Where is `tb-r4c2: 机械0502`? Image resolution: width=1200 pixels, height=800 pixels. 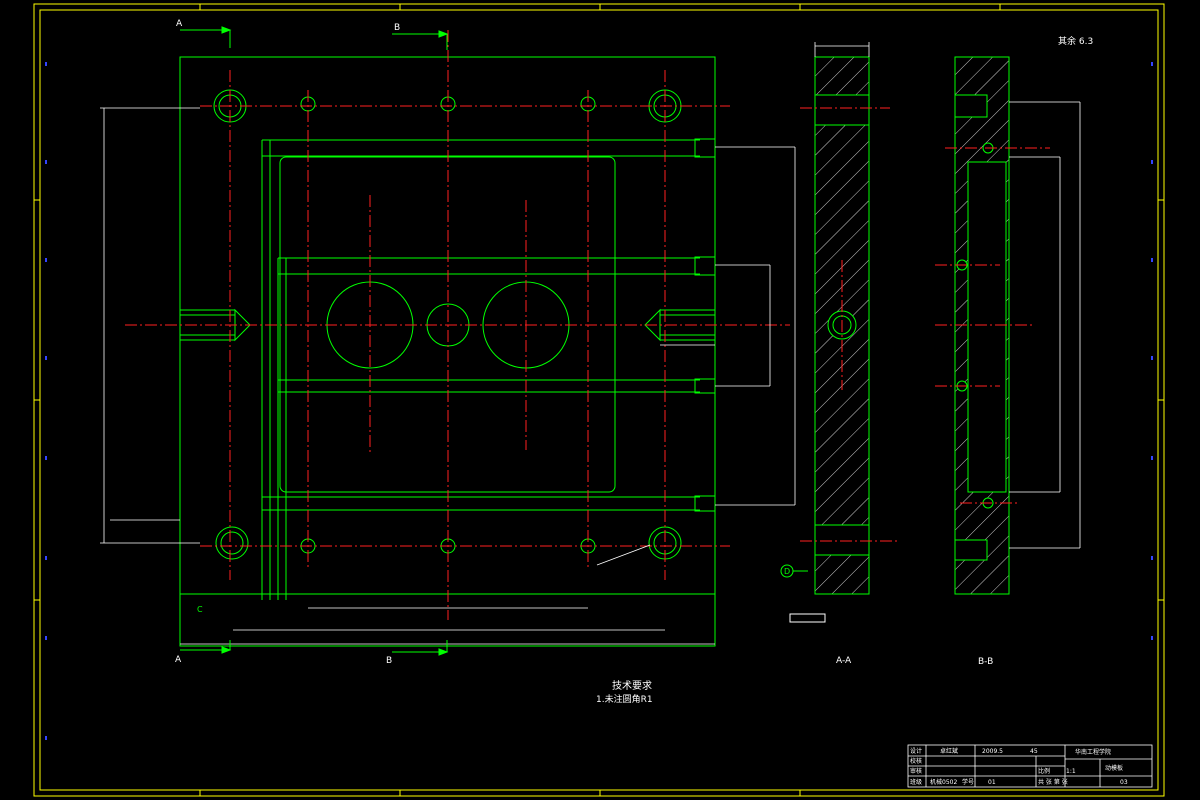
tb-r4c2: 机械0502 is located at coordinates (943, 782).